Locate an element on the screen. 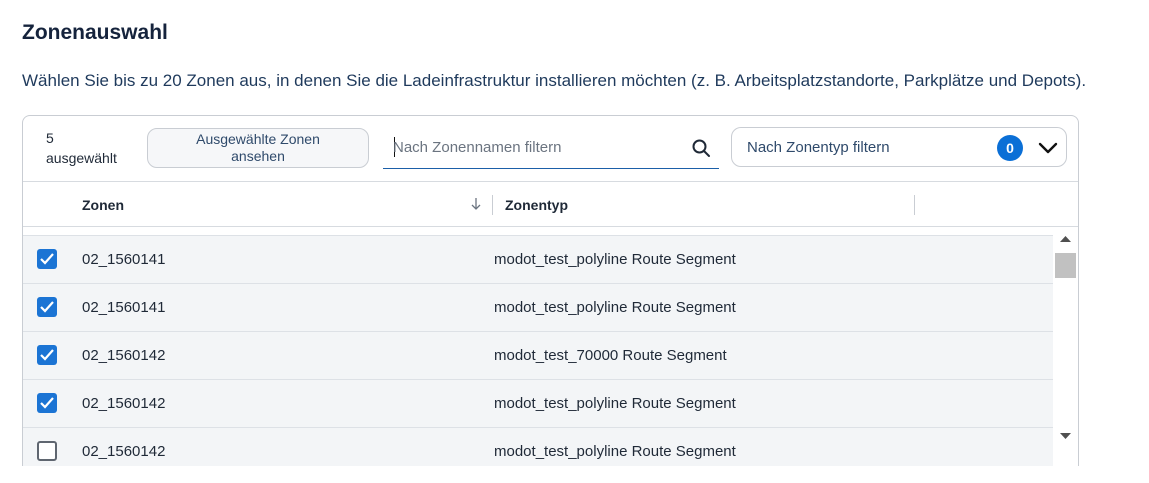 This screenshot has width=1149, height=483. zone-type-filter-dropdown: Nach Zonentyp filtern 0 is located at coordinates (899, 147).